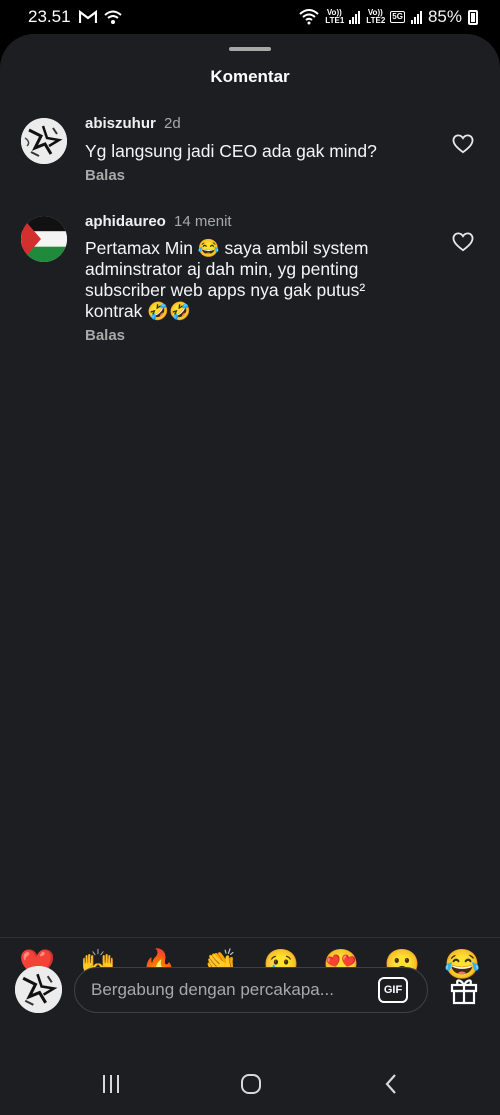 Image resolution: width=500 pixels, height=1115 pixels. I want to click on comment-input-box: GIF, so click(251, 990).